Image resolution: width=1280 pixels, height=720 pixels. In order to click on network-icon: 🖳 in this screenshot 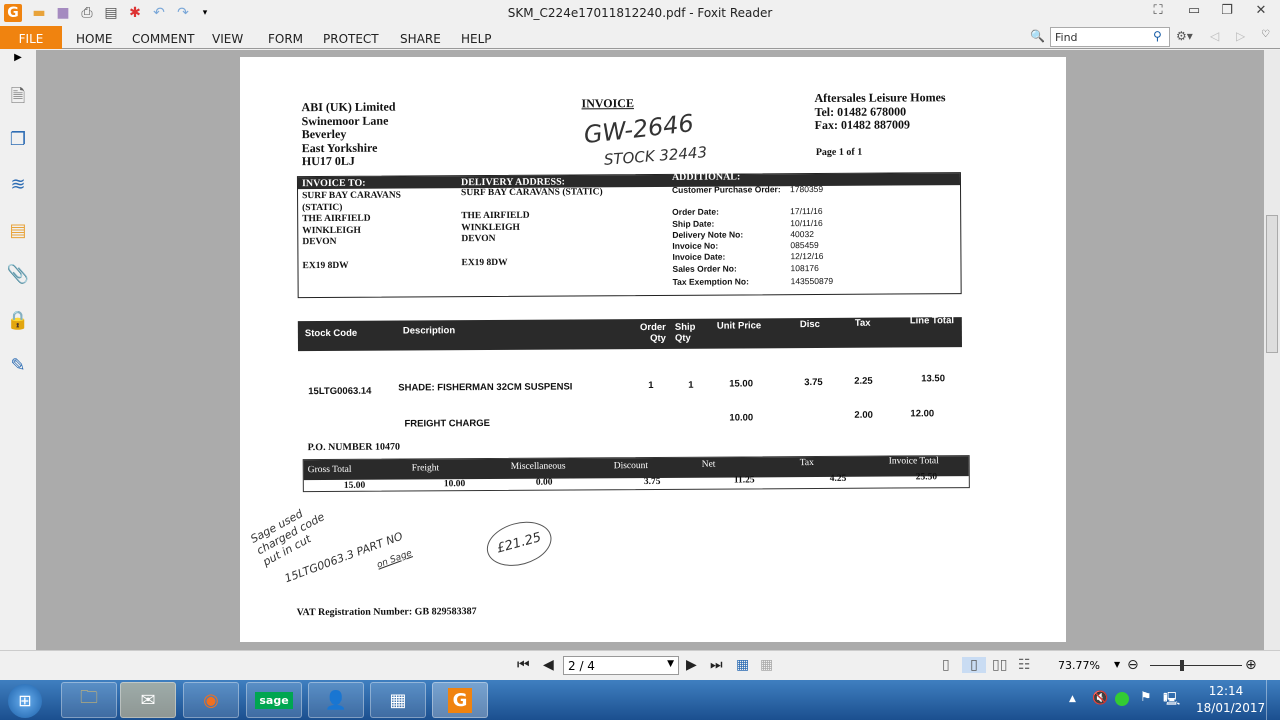, I will do `click(1171, 701)`.